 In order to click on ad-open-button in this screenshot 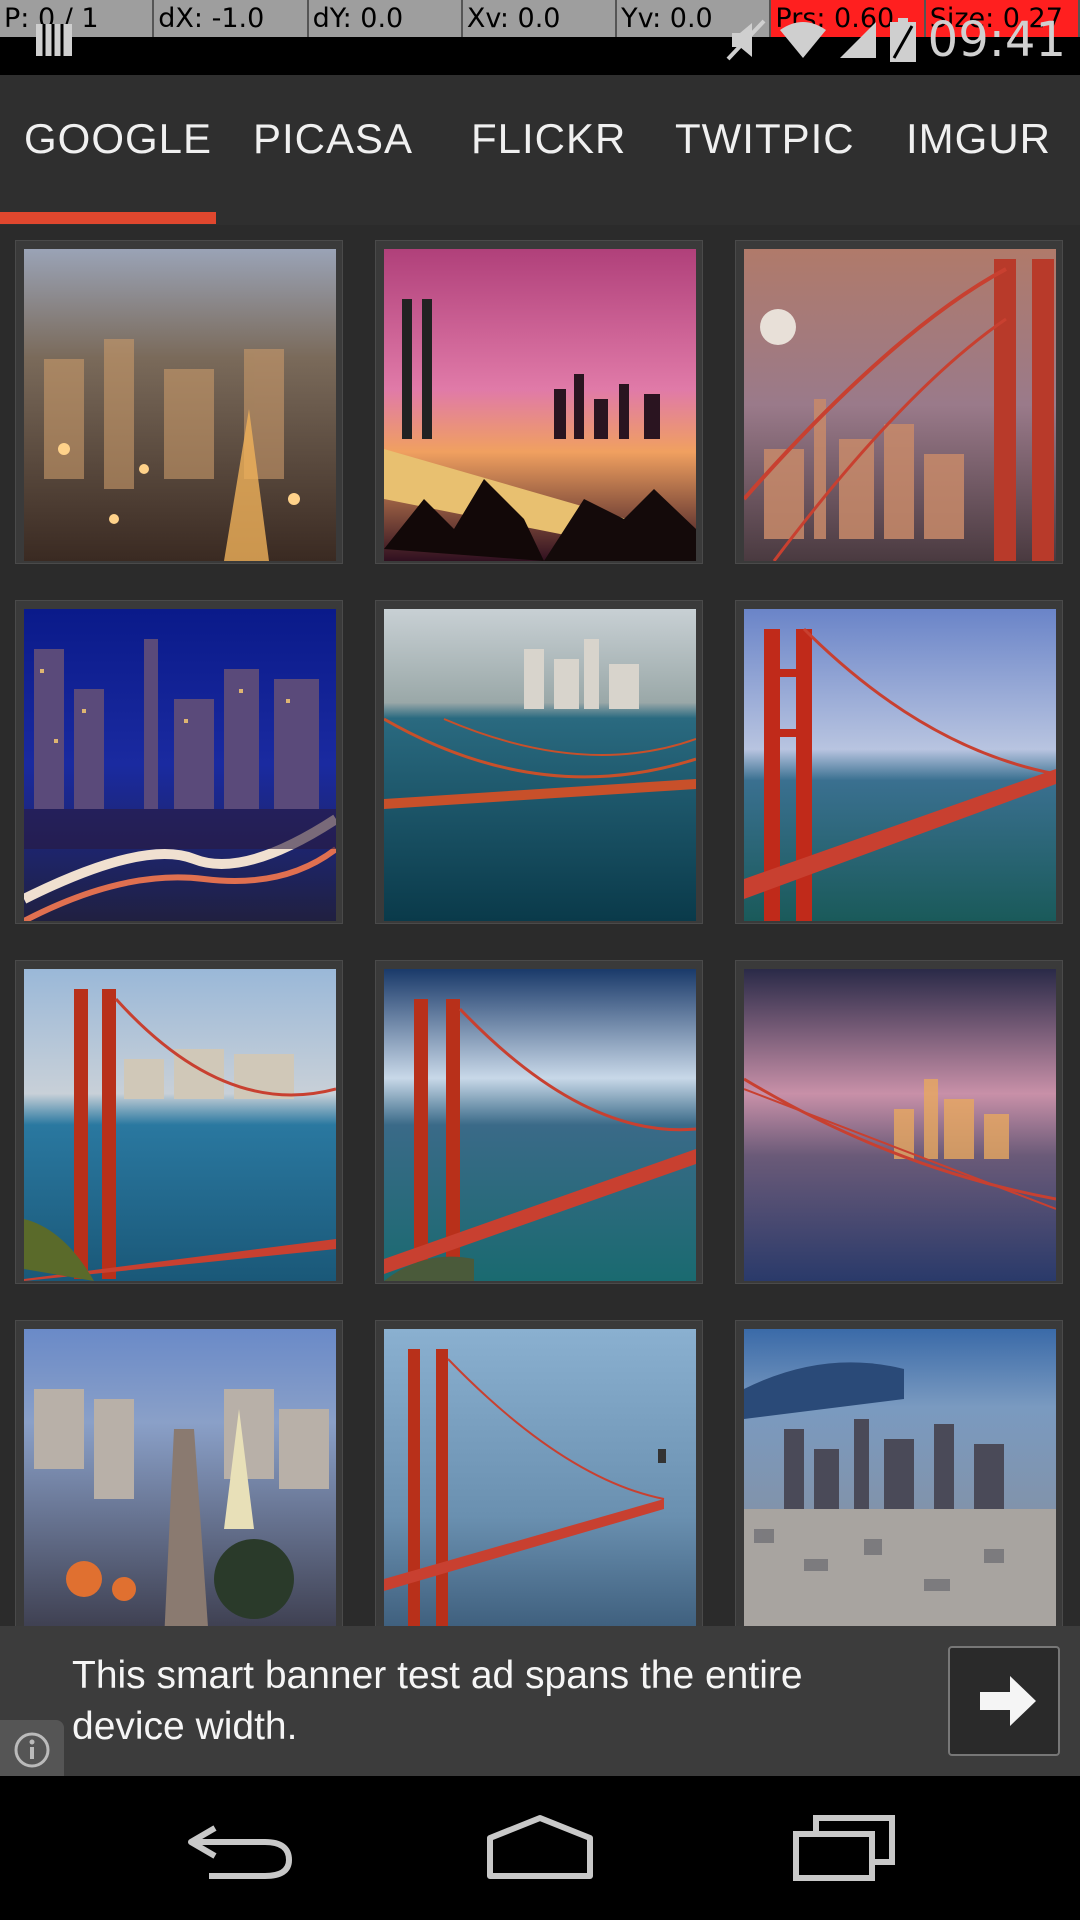, I will do `click(1004, 1701)`.